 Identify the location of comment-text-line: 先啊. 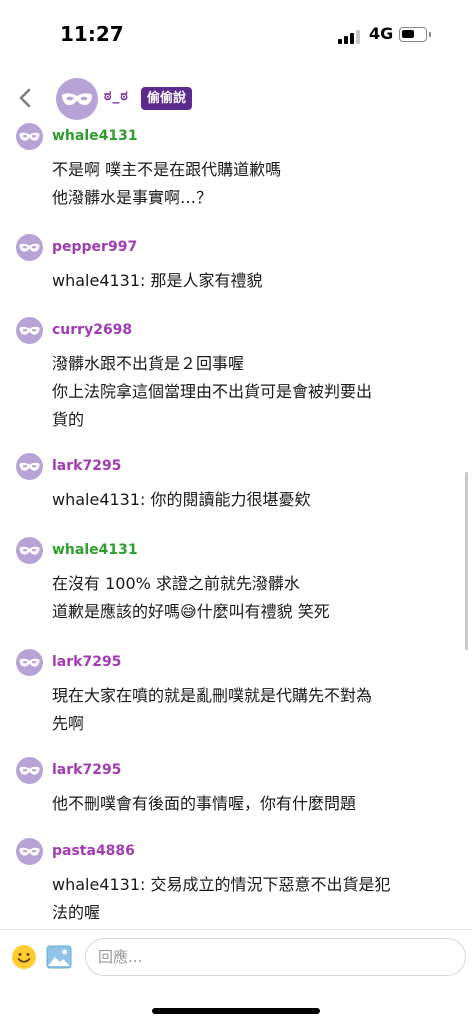
(68, 723).